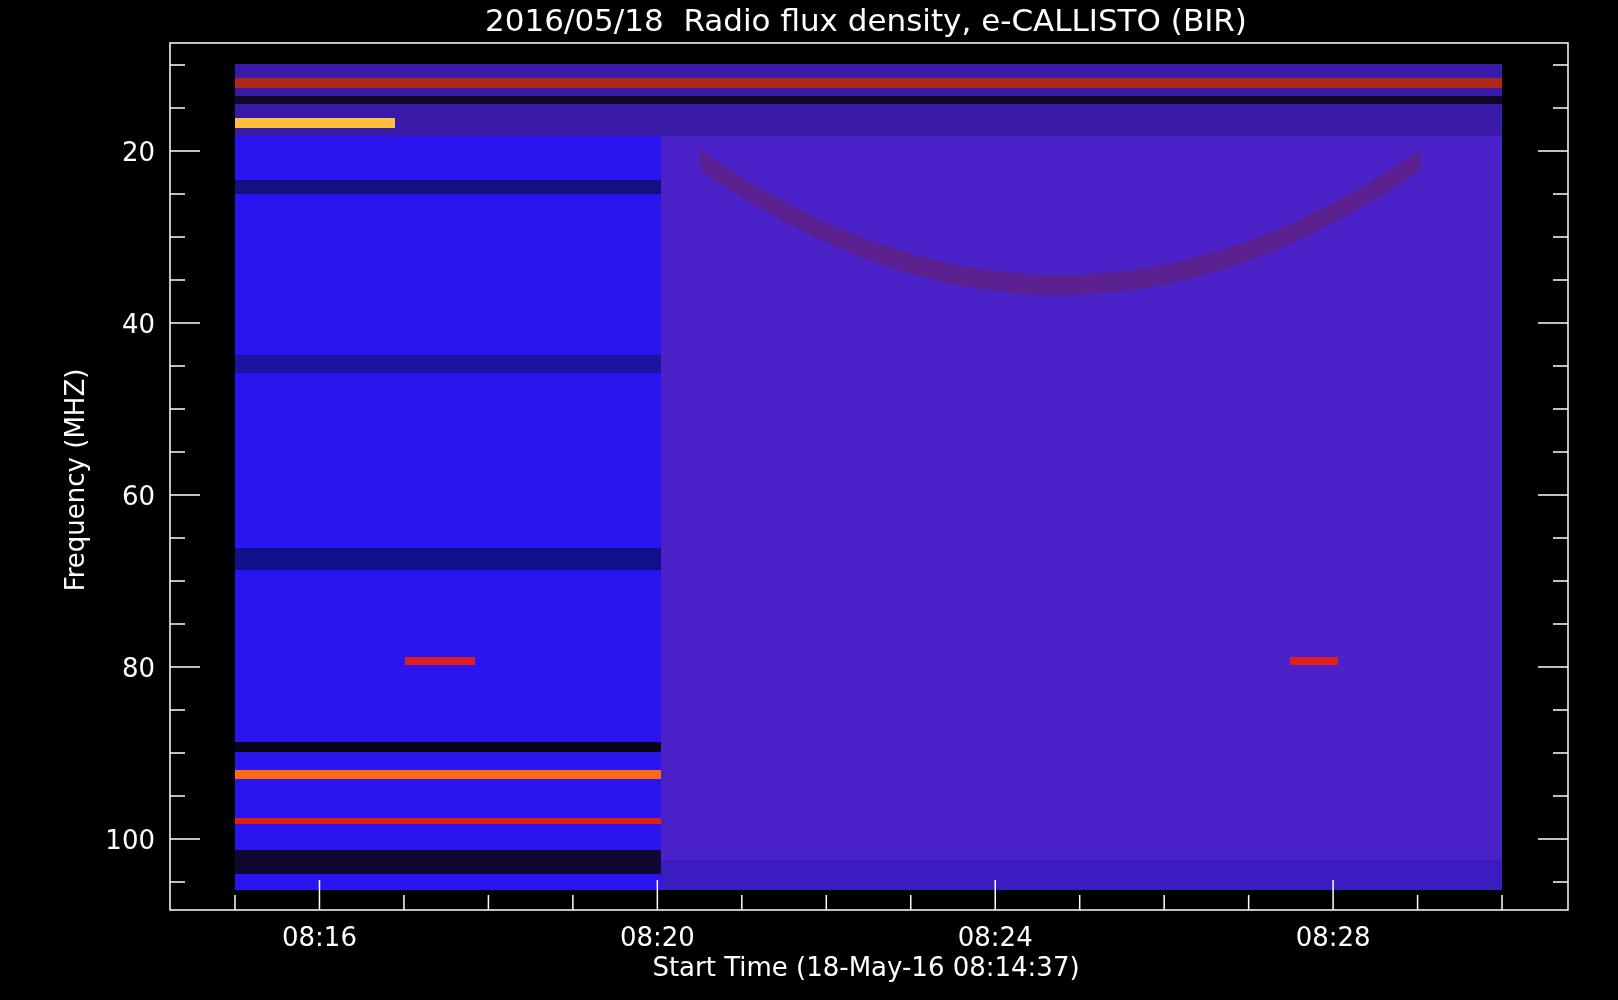  I want to click on y-axis-label: Frequency (MHZ), so click(75, 480).